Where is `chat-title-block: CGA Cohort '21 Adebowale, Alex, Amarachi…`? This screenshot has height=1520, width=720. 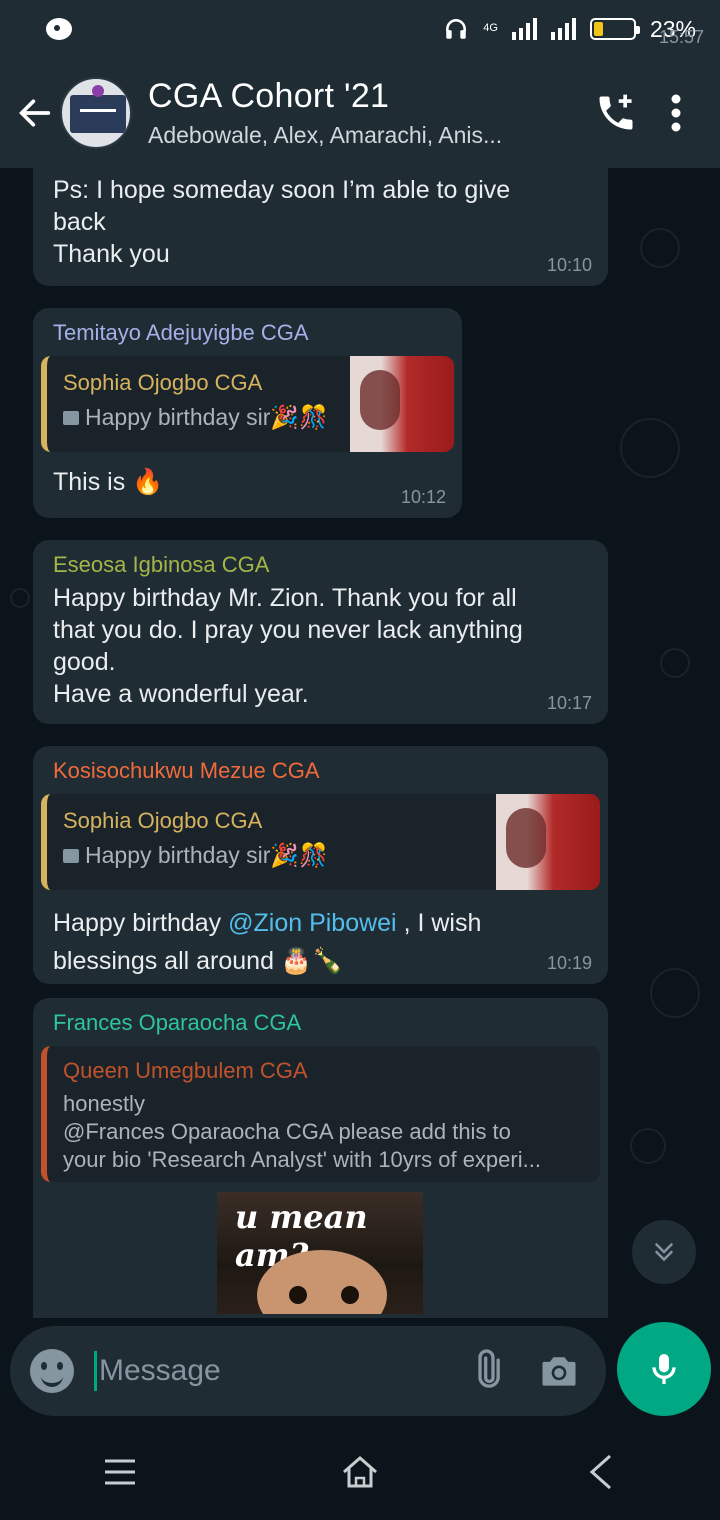 chat-title-block: CGA Cohort '21 Adebowale, Alex, Amarachi… is located at coordinates (367, 113).